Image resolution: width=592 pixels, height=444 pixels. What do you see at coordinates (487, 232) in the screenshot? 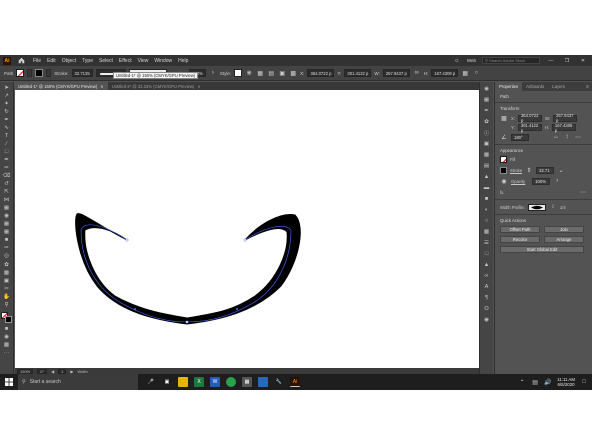
I see `graphic-styles-panel-icon: ▩` at bounding box center [487, 232].